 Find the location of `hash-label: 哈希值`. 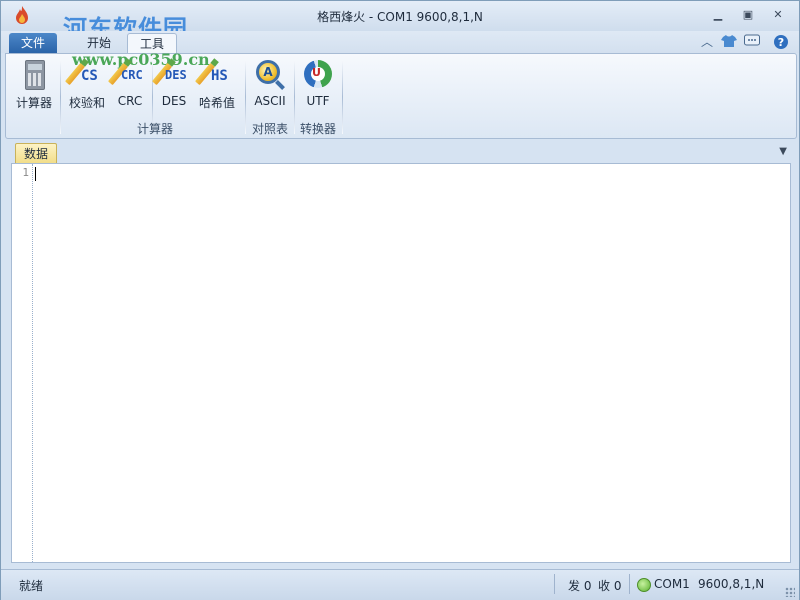

hash-label: 哈希值 is located at coordinates (216, 103).